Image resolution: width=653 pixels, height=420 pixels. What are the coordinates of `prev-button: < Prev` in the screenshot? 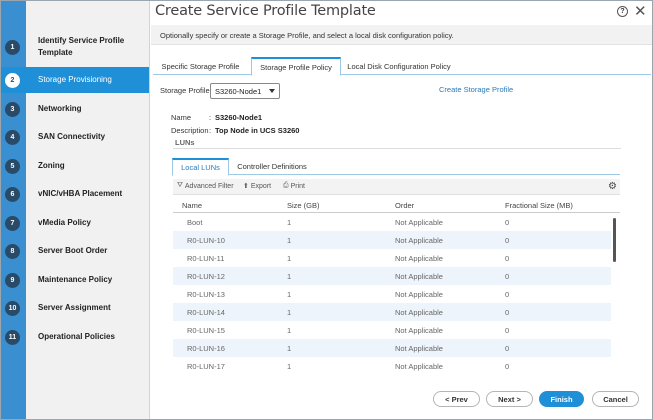 It's located at (456, 399).